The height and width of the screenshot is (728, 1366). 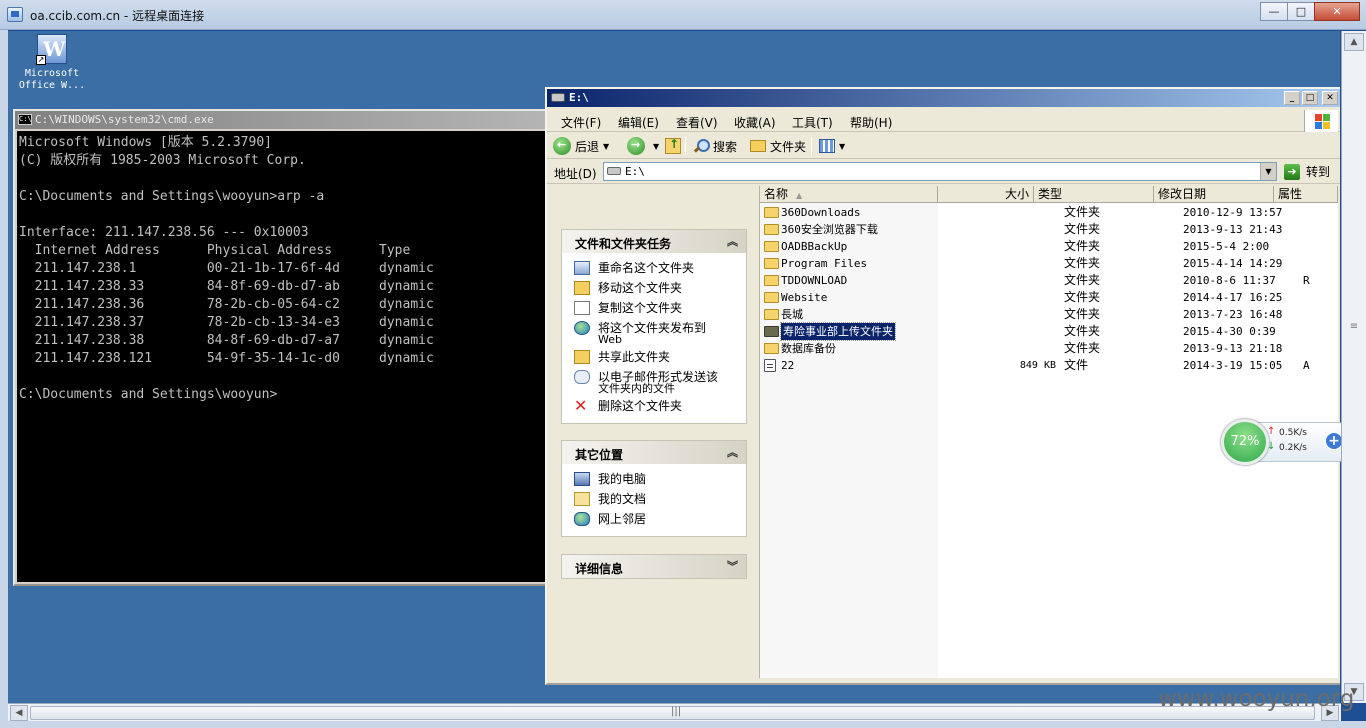 I want to click on scroll-up-icon: ▲, so click(x=1354, y=42).